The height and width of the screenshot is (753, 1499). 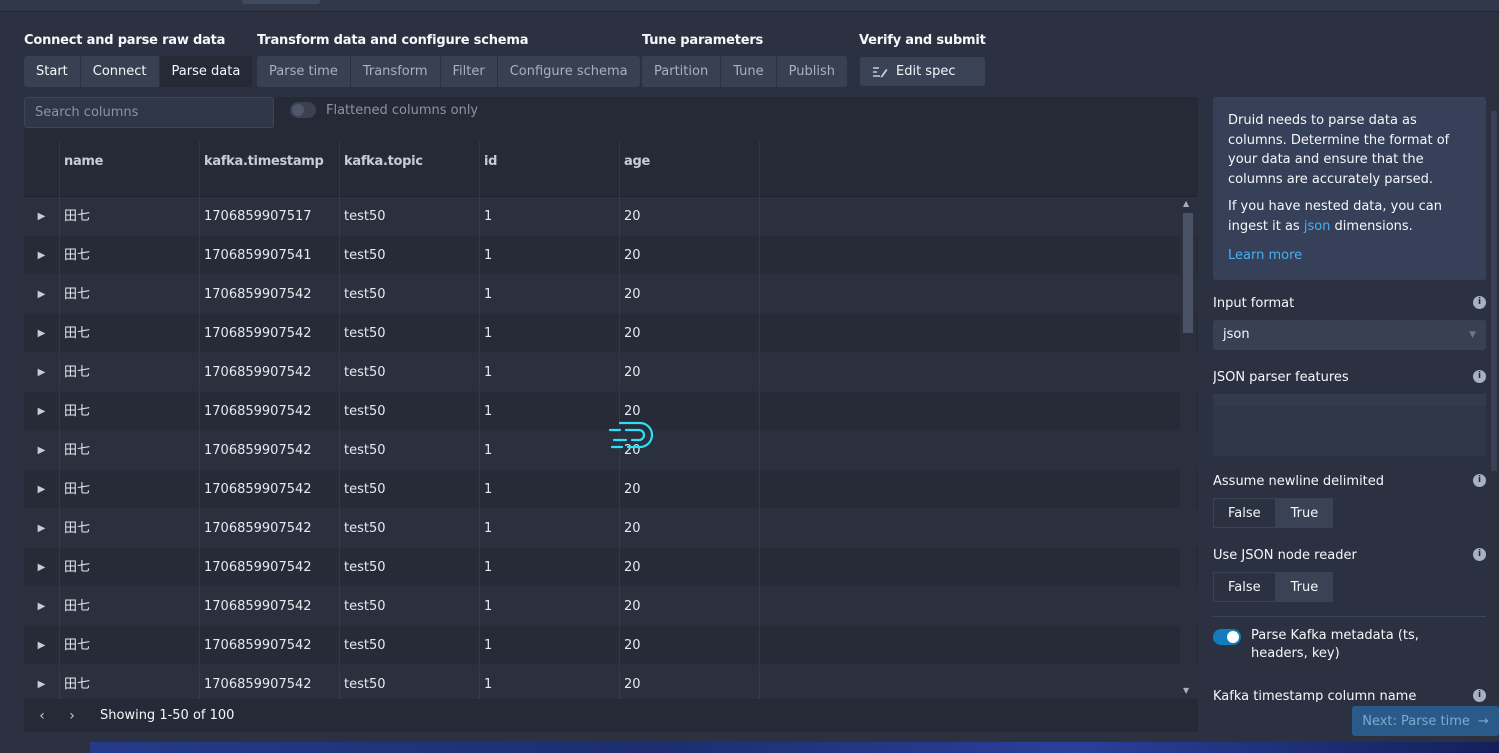 I want to click on parse-kafka-metadata-toggle: Parse Kafka metadata (ts, headers, key), so click(x=1349, y=645).